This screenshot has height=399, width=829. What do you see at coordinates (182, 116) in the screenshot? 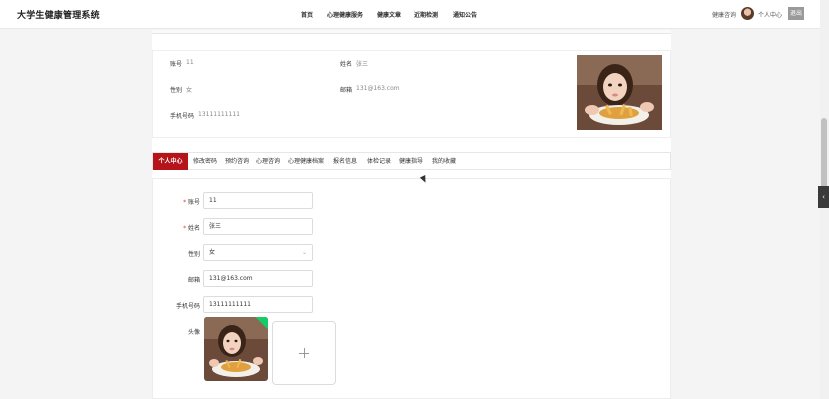
I see `info-phone-label: 手机号码` at bounding box center [182, 116].